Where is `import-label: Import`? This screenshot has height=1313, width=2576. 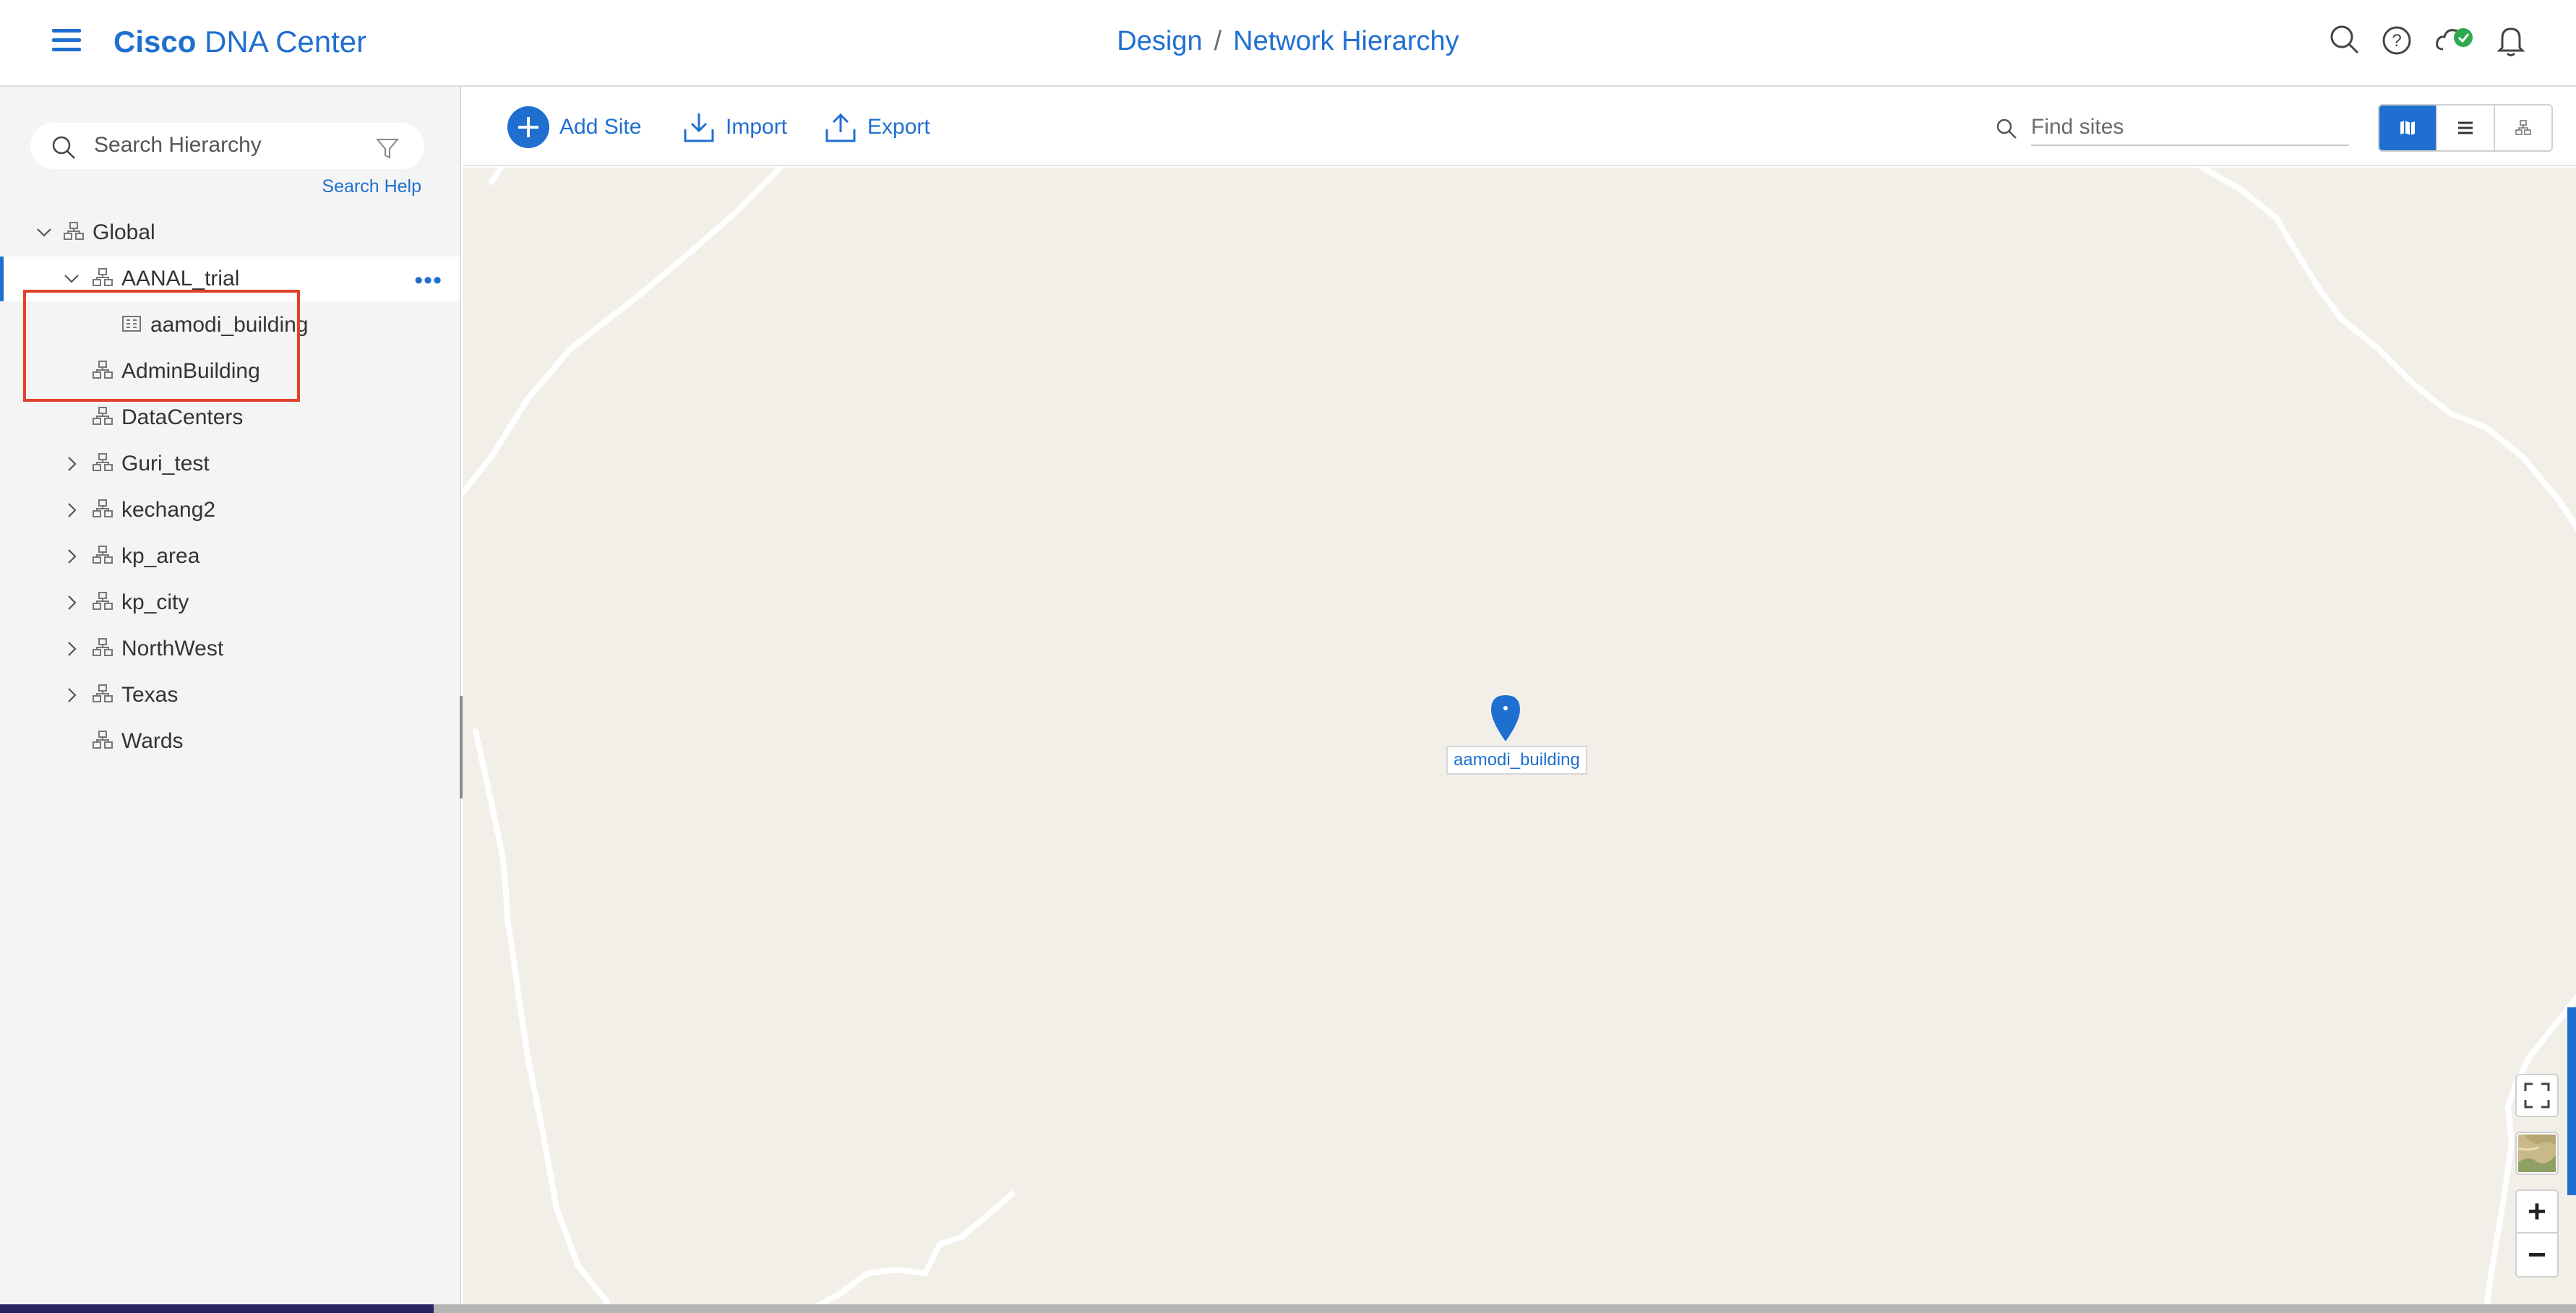 import-label: Import is located at coordinates (757, 127).